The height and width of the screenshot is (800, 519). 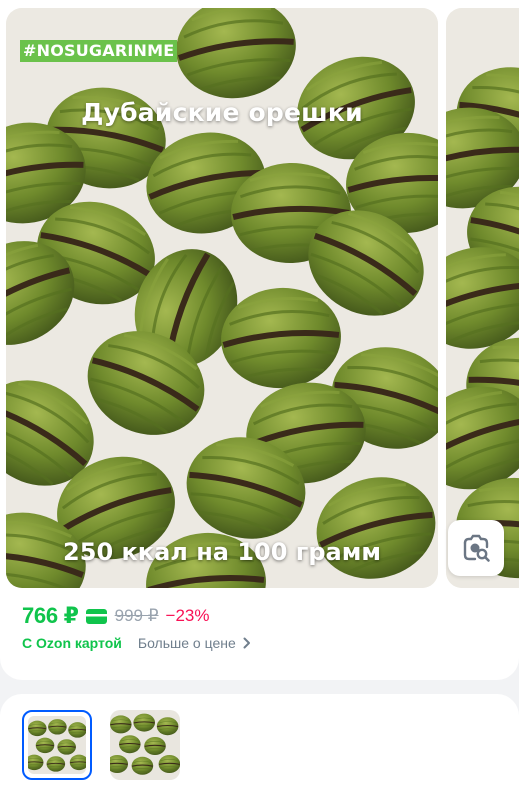 What do you see at coordinates (99, 51) in the screenshot?
I see `hashtag-label: #NOSUGARINME` at bounding box center [99, 51].